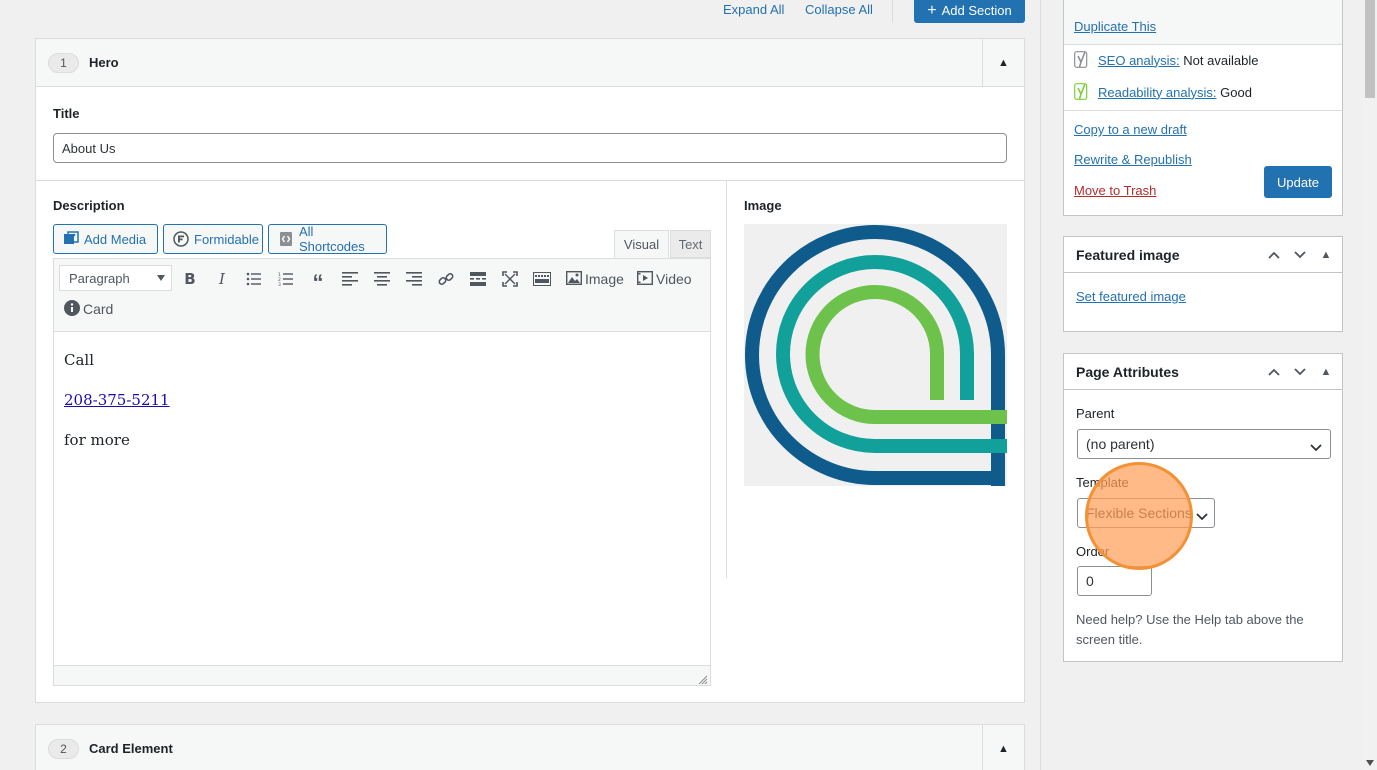 The height and width of the screenshot is (770, 1377). Describe the element at coordinates (117, 400) in the screenshot. I see `phone-link: 208-375-5211` at that location.